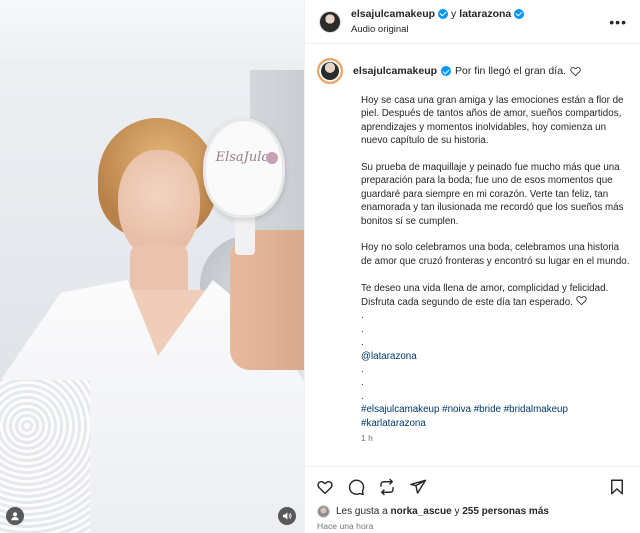 The height and width of the screenshot is (533, 640). I want to click on hand-mirror-handle, so click(245, 235).